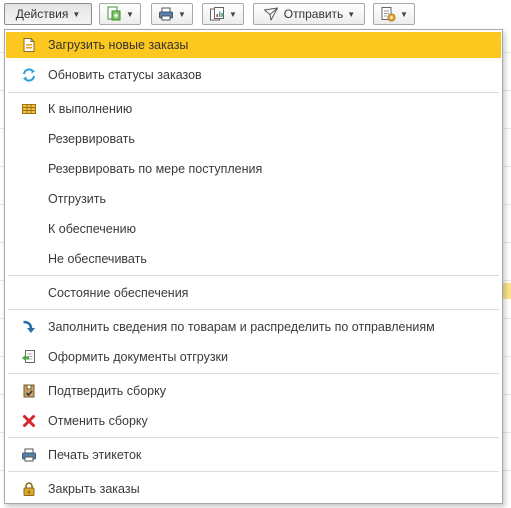 This screenshot has height=508, width=511. Describe the element at coordinates (95, 455) in the screenshot. I see `menu-item-label: Печать этикеток` at that location.